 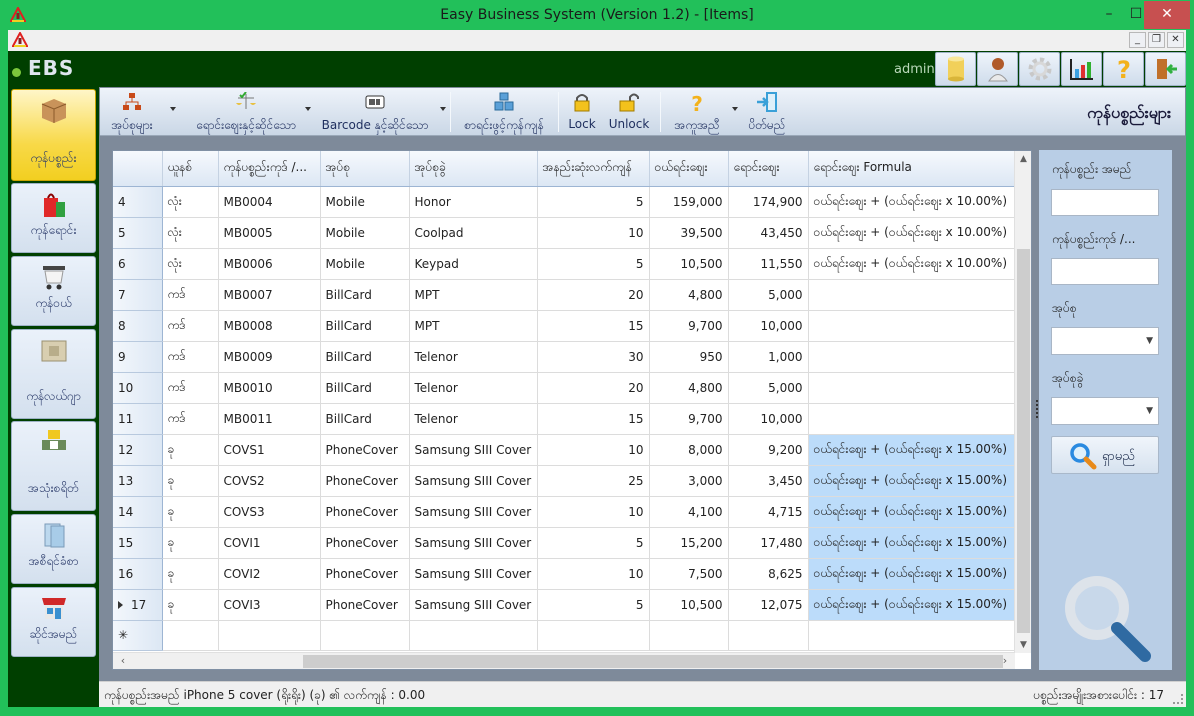 What do you see at coordinates (53, 291) in the screenshot?
I see `nav-item-purchase: ကုန်ဝယ်` at bounding box center [53, 291].